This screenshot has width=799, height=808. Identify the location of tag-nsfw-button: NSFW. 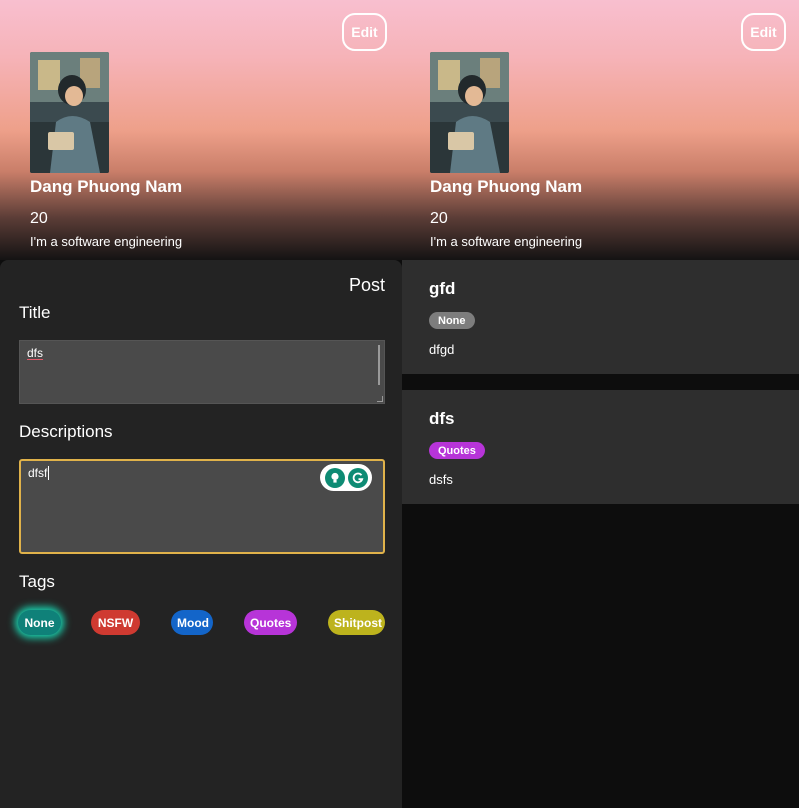
(115, 622).